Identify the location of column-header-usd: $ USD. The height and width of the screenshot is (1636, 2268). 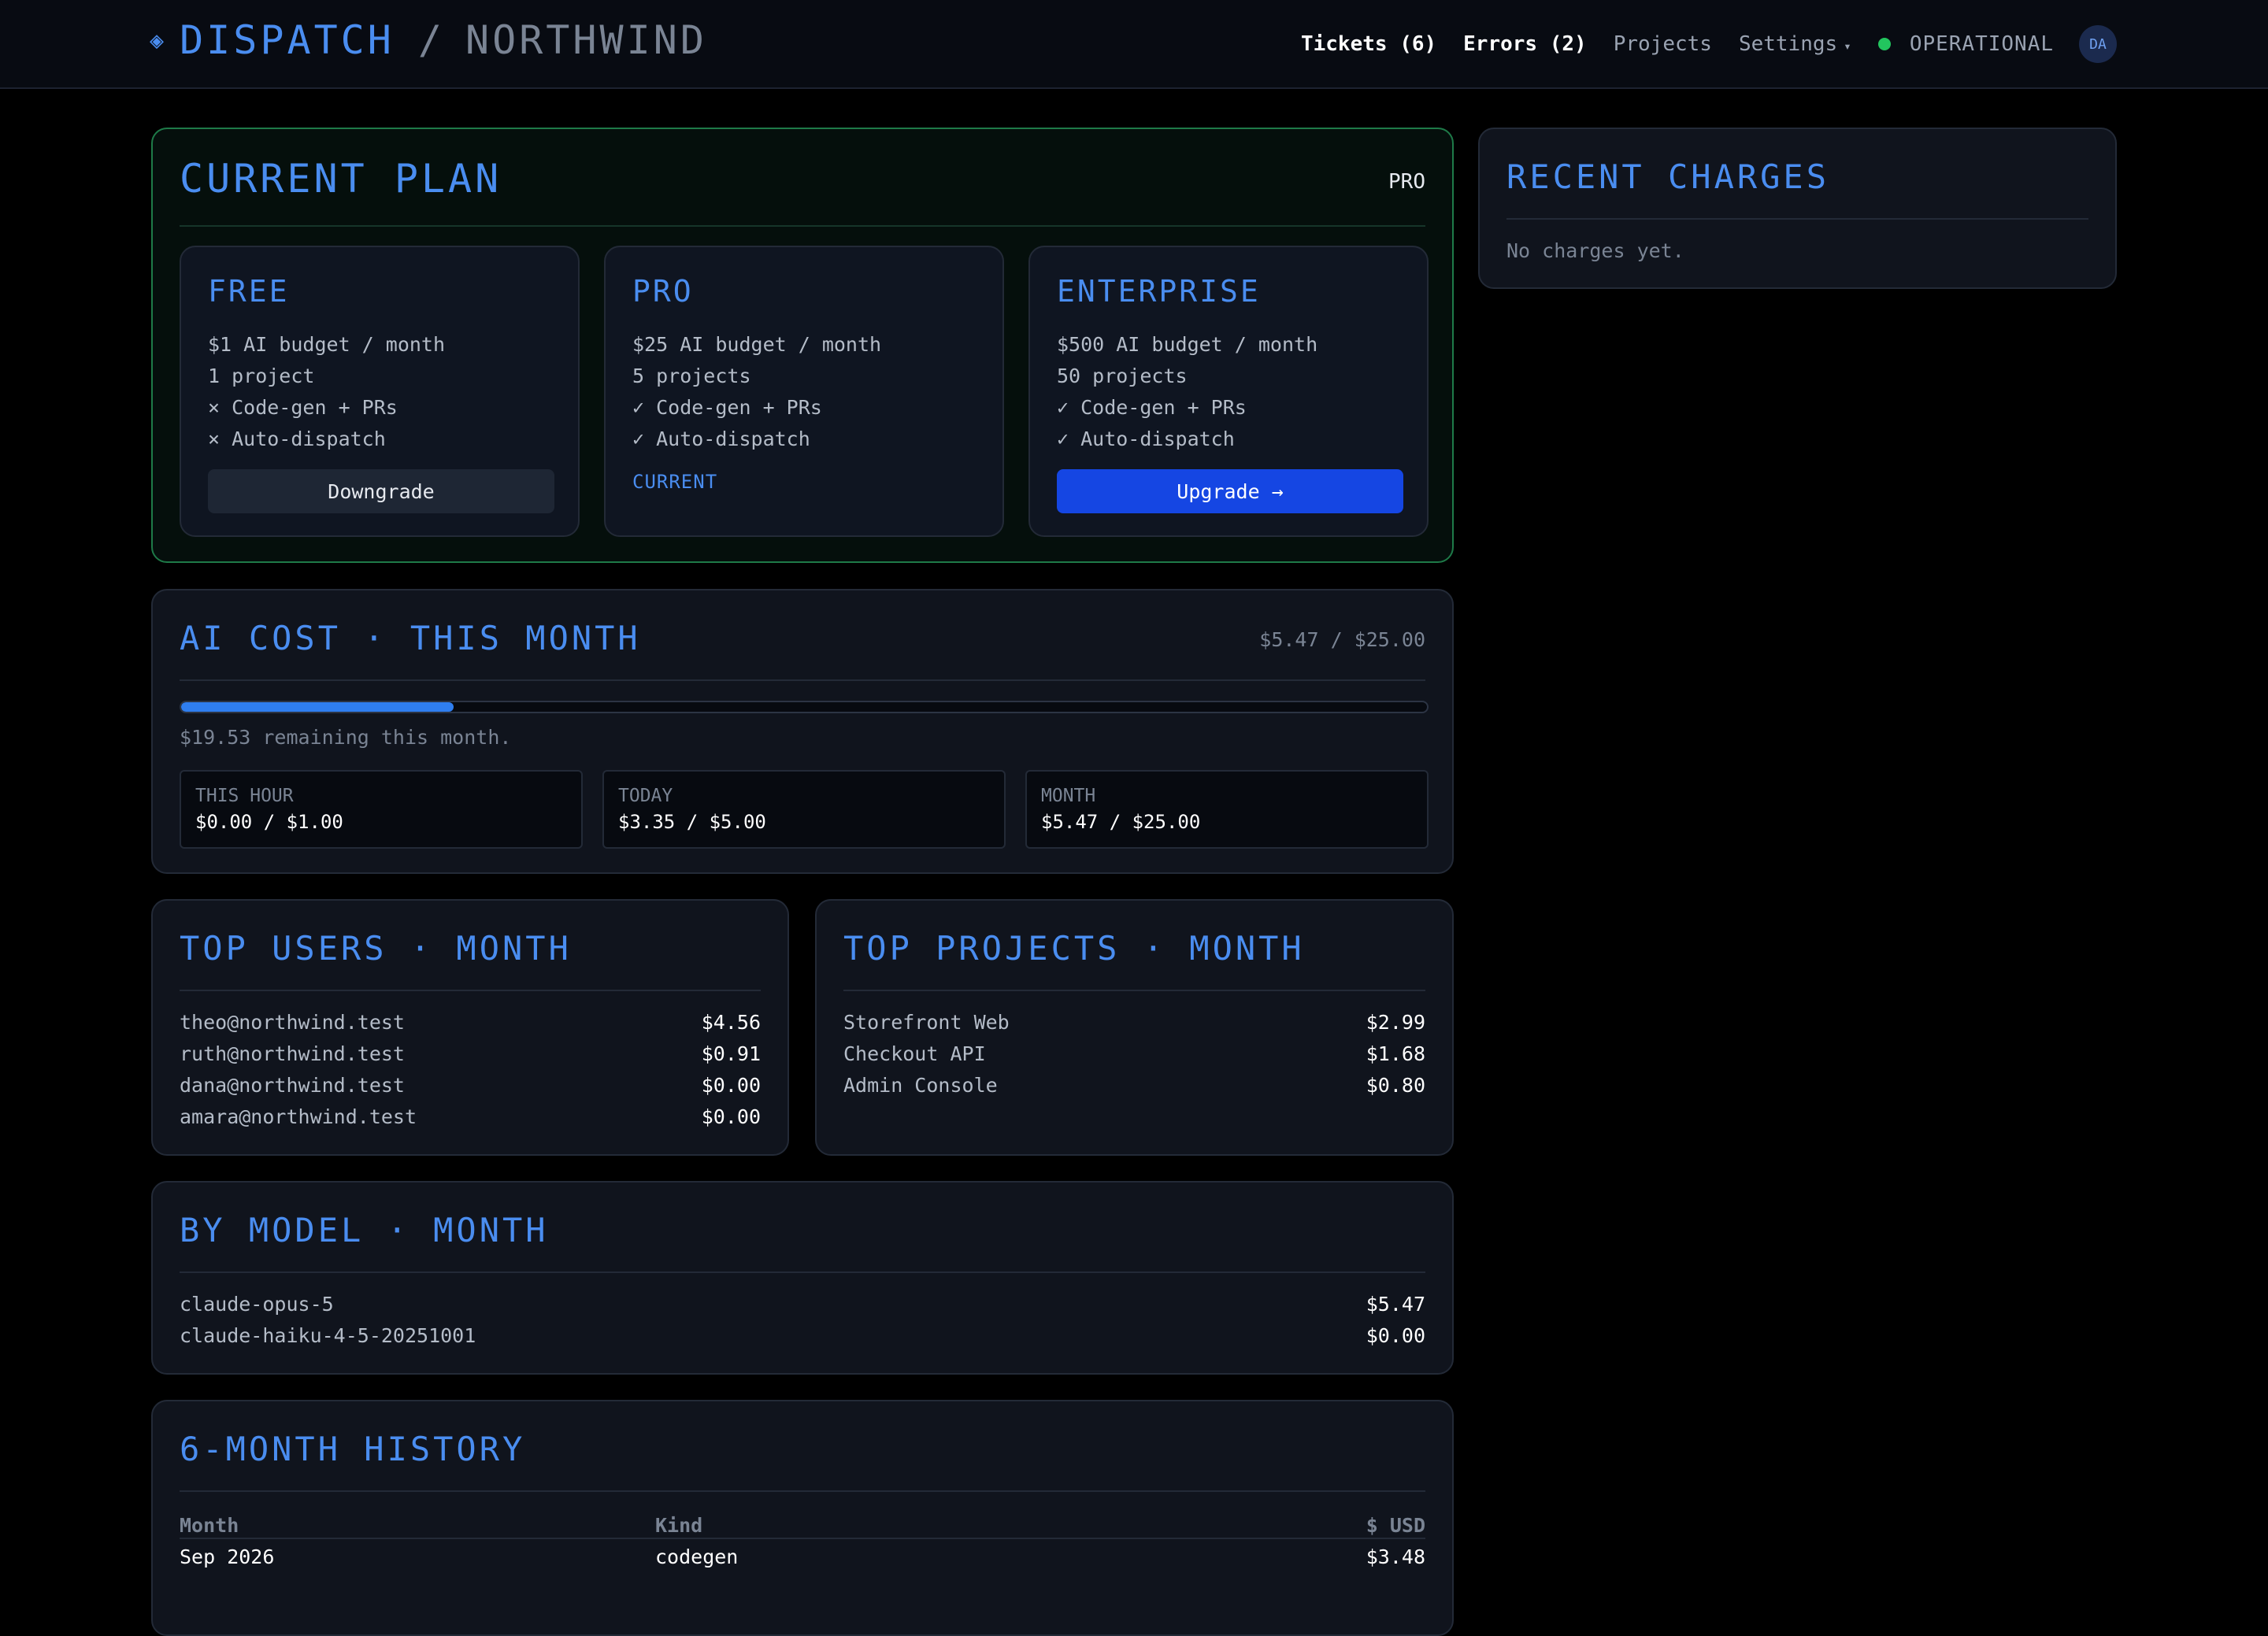
(1395, 1525).